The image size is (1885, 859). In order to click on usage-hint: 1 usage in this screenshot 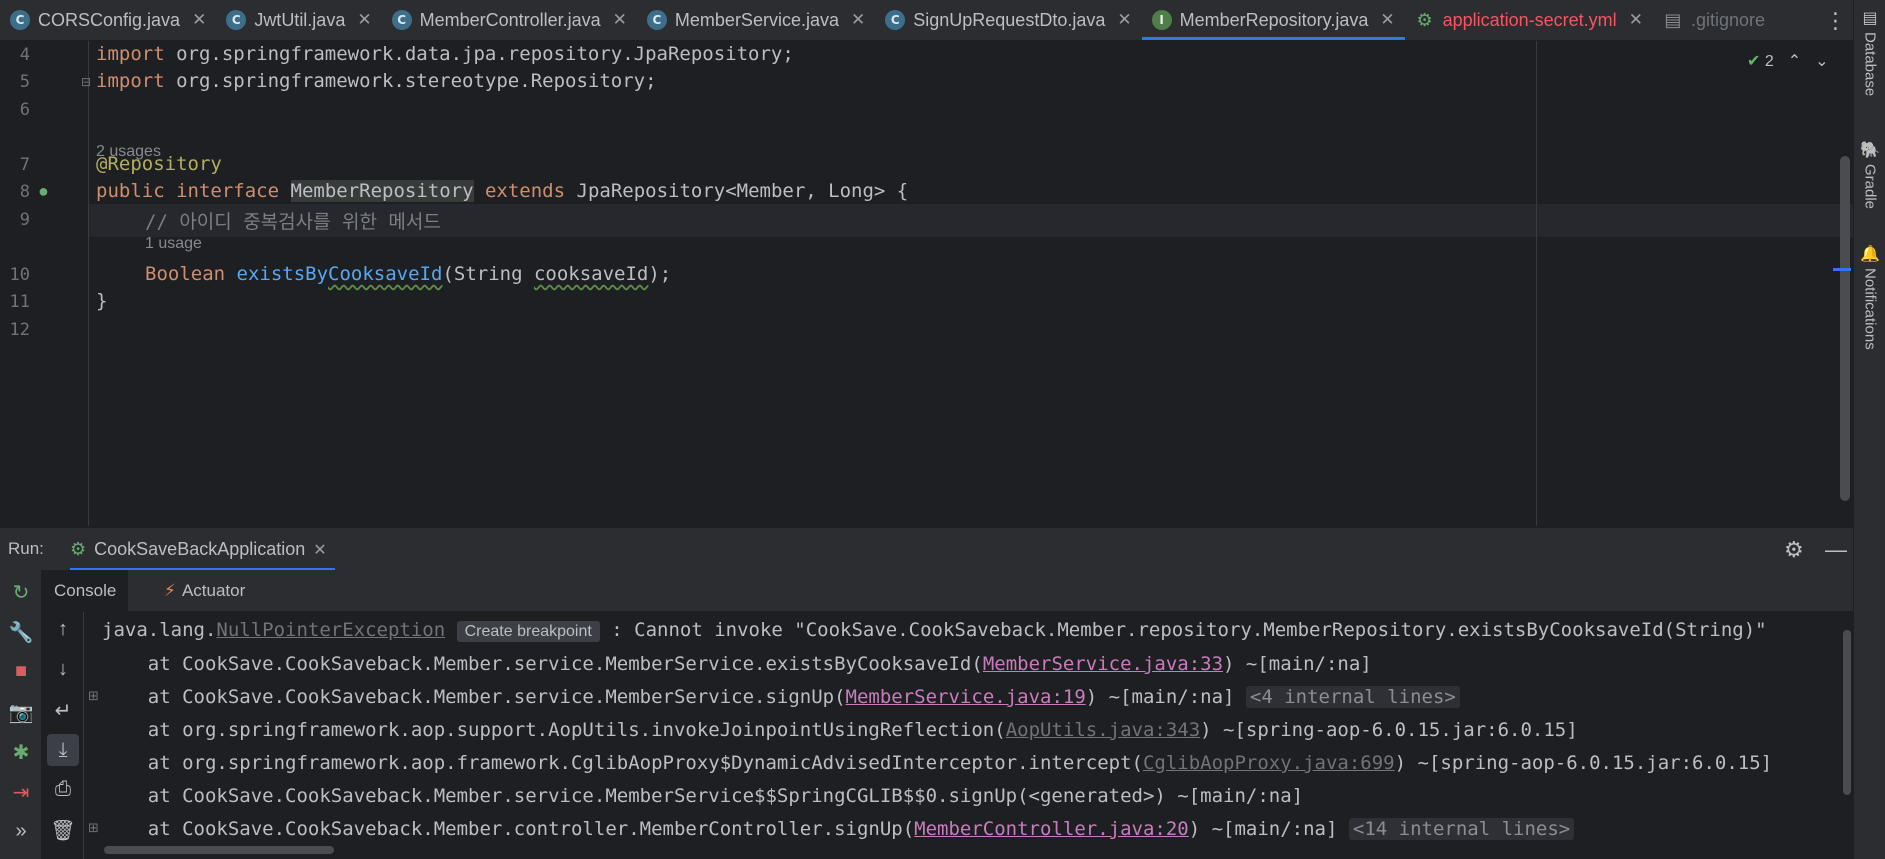, I will do `click(173, 244)`.